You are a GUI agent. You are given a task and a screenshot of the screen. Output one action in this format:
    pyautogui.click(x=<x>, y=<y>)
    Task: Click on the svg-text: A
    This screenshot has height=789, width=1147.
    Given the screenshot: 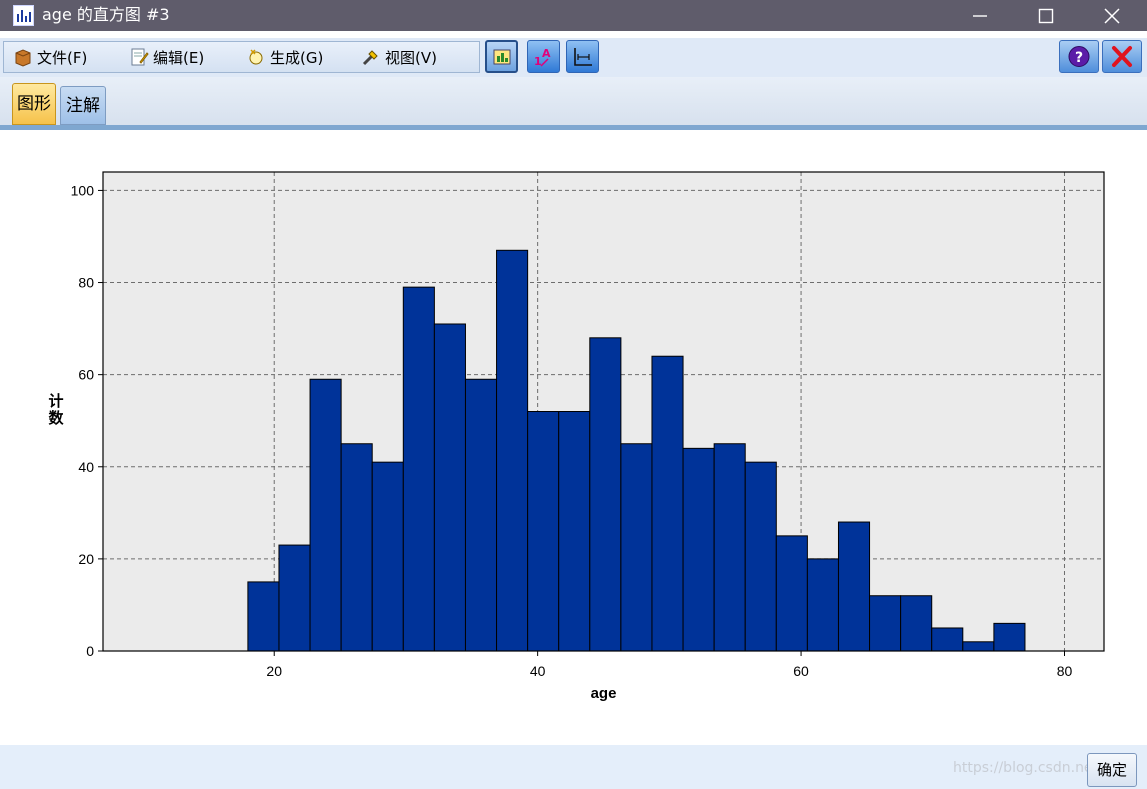 What is the action you would take?
    pyautogui.click(x=546, y=53)
    